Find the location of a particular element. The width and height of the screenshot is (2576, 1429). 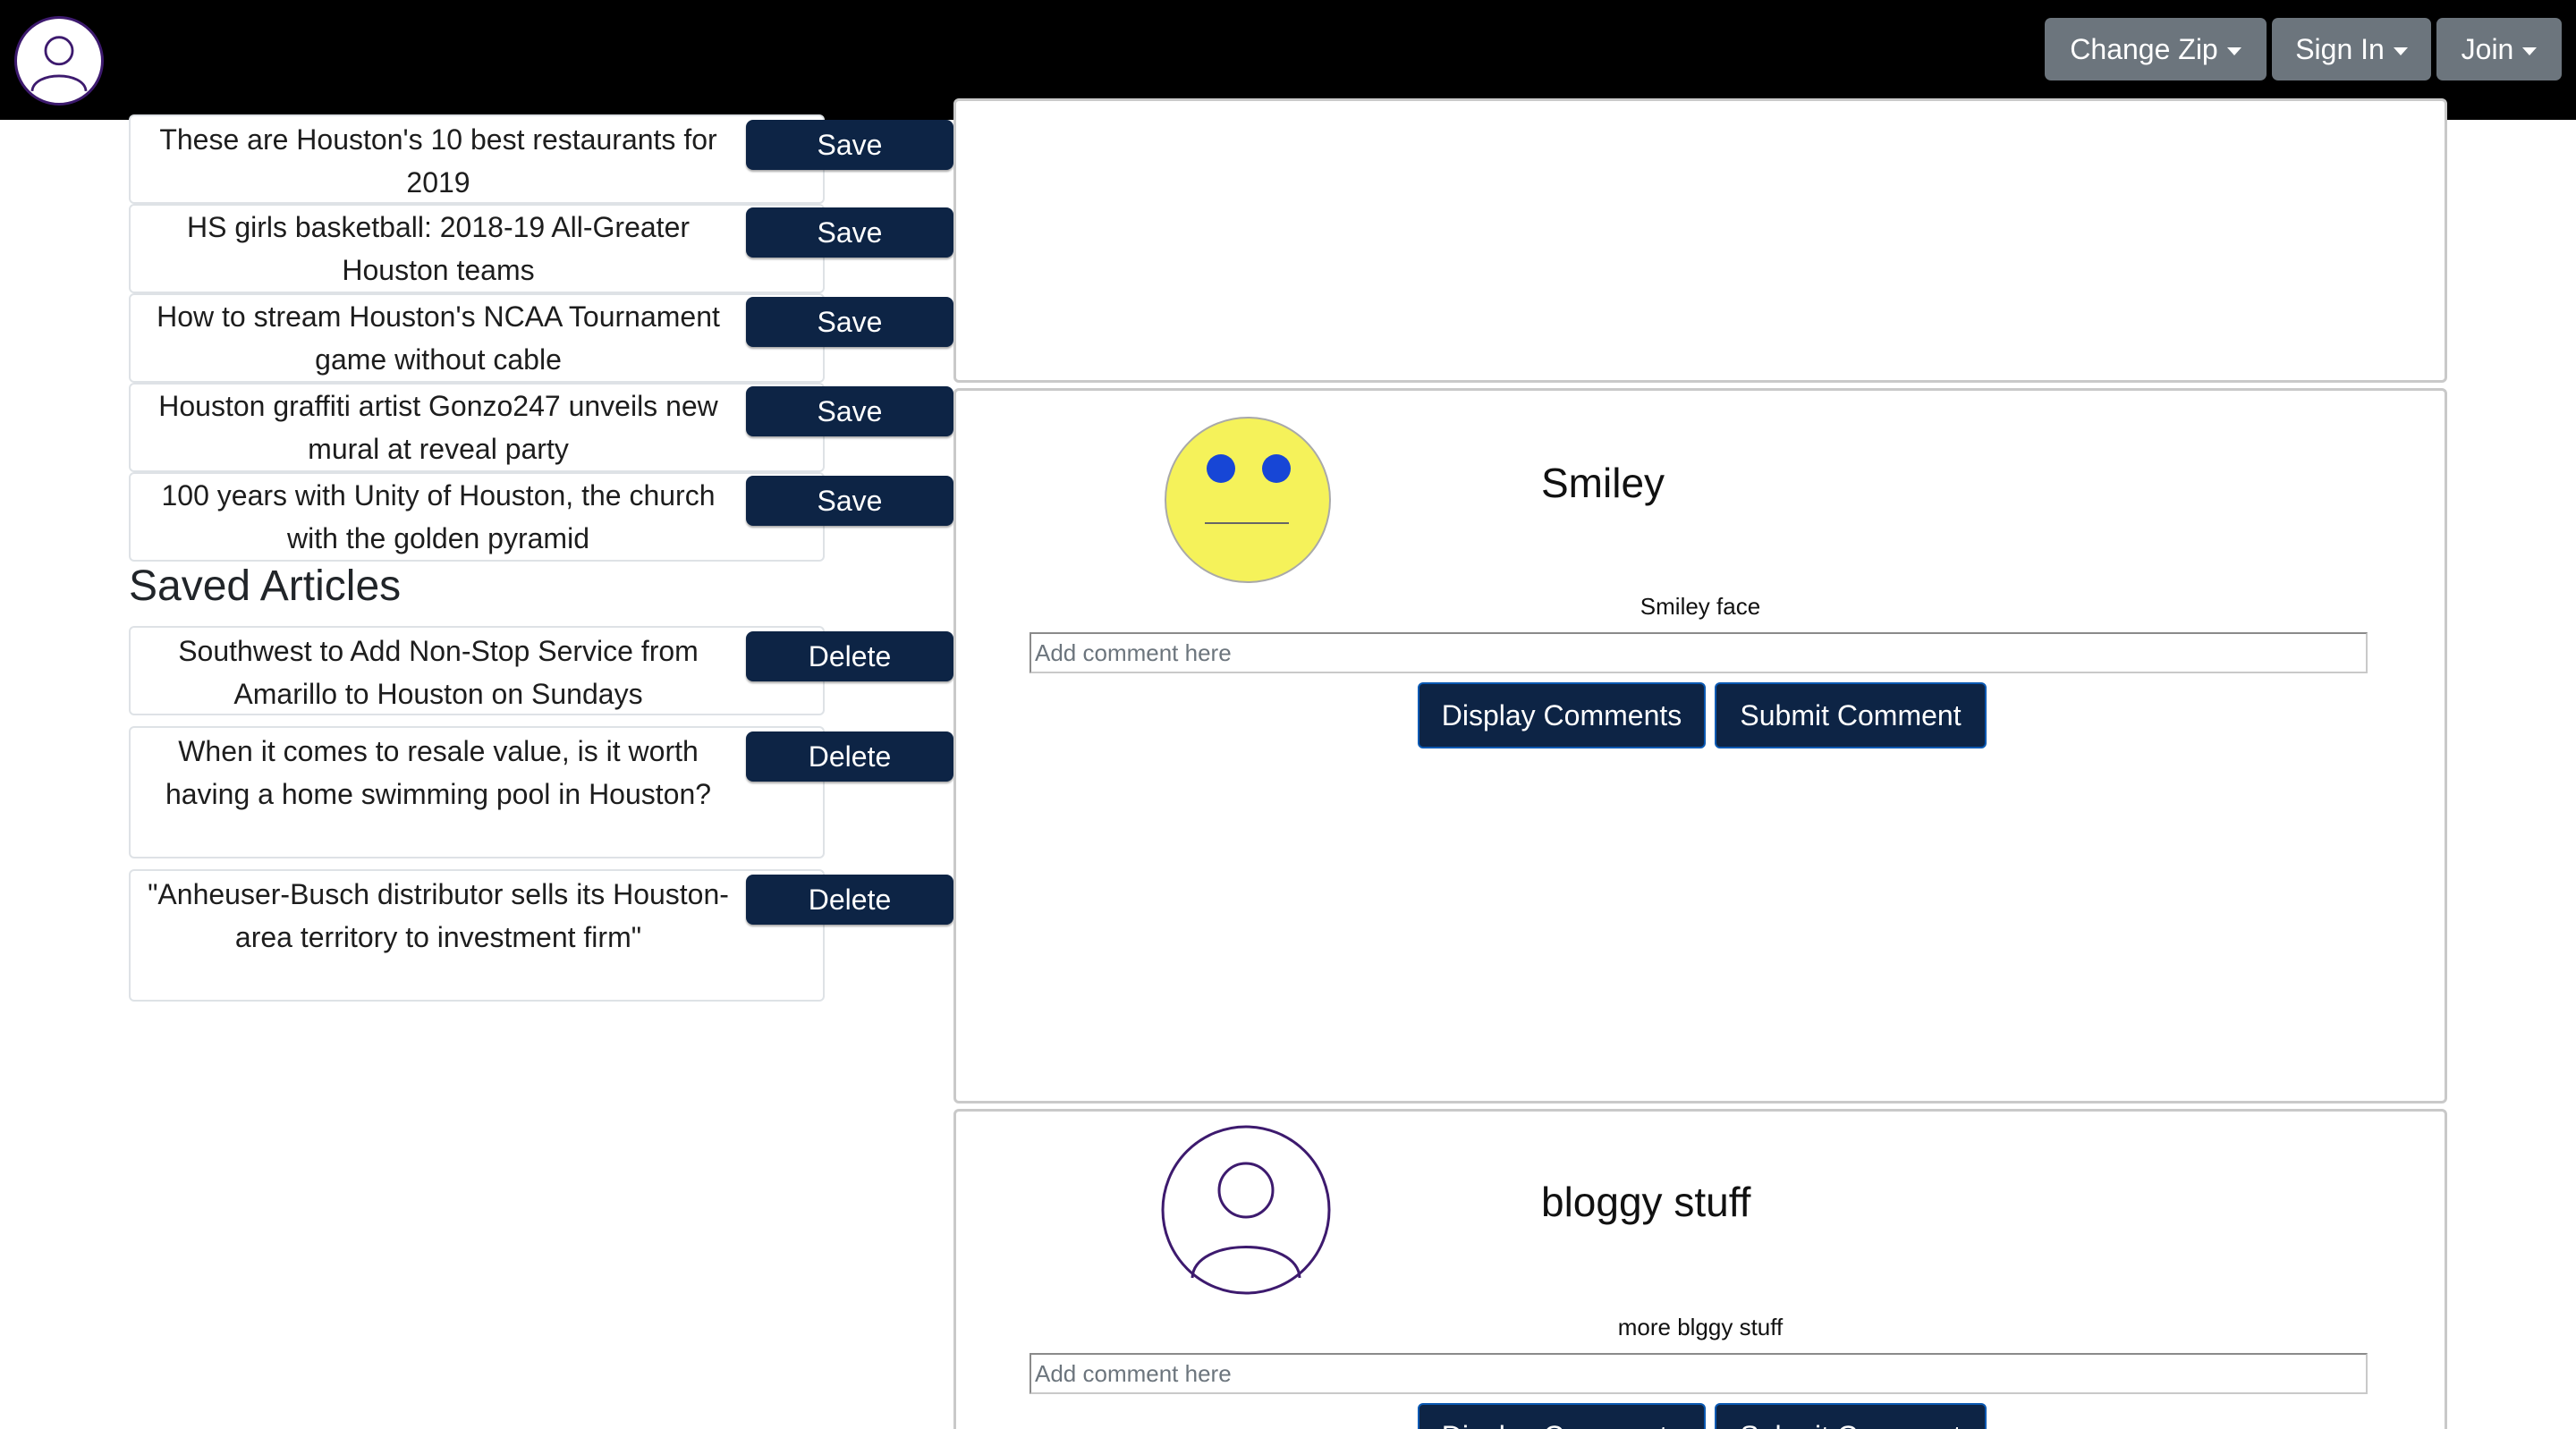

post-title: Smiley is located at coordinates (1603, 483).